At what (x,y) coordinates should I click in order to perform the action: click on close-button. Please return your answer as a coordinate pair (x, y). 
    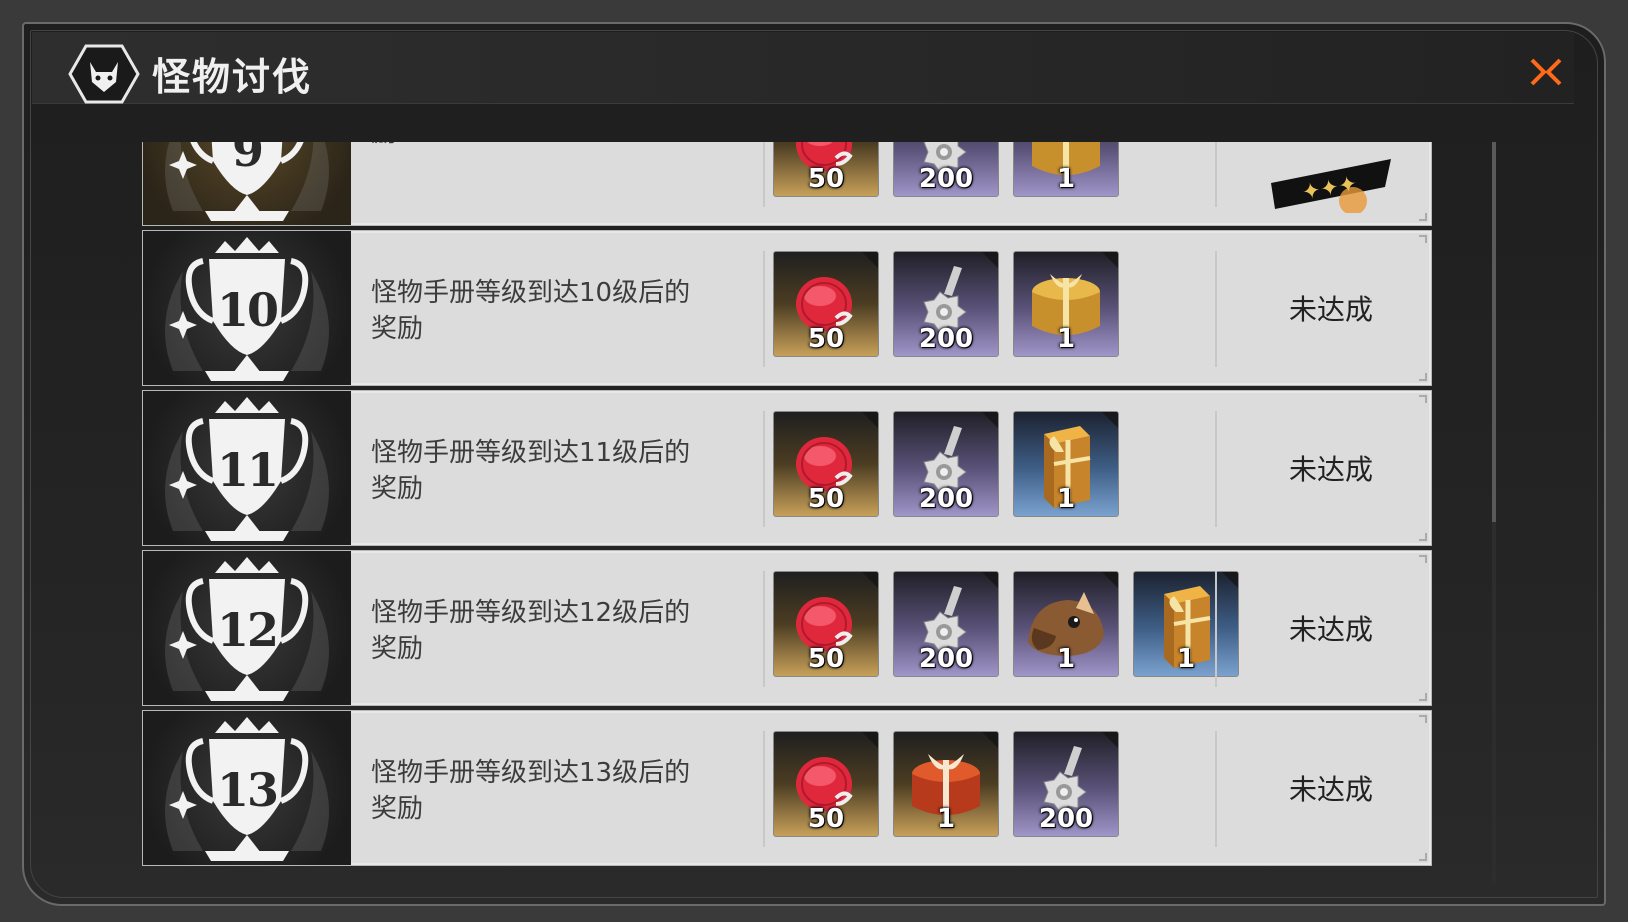
    Looking at the image, I should click on (1546, 72).